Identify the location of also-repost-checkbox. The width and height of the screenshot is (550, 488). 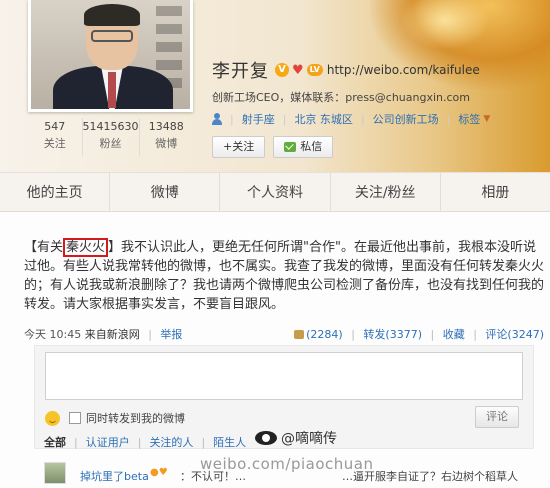
(75, 418).